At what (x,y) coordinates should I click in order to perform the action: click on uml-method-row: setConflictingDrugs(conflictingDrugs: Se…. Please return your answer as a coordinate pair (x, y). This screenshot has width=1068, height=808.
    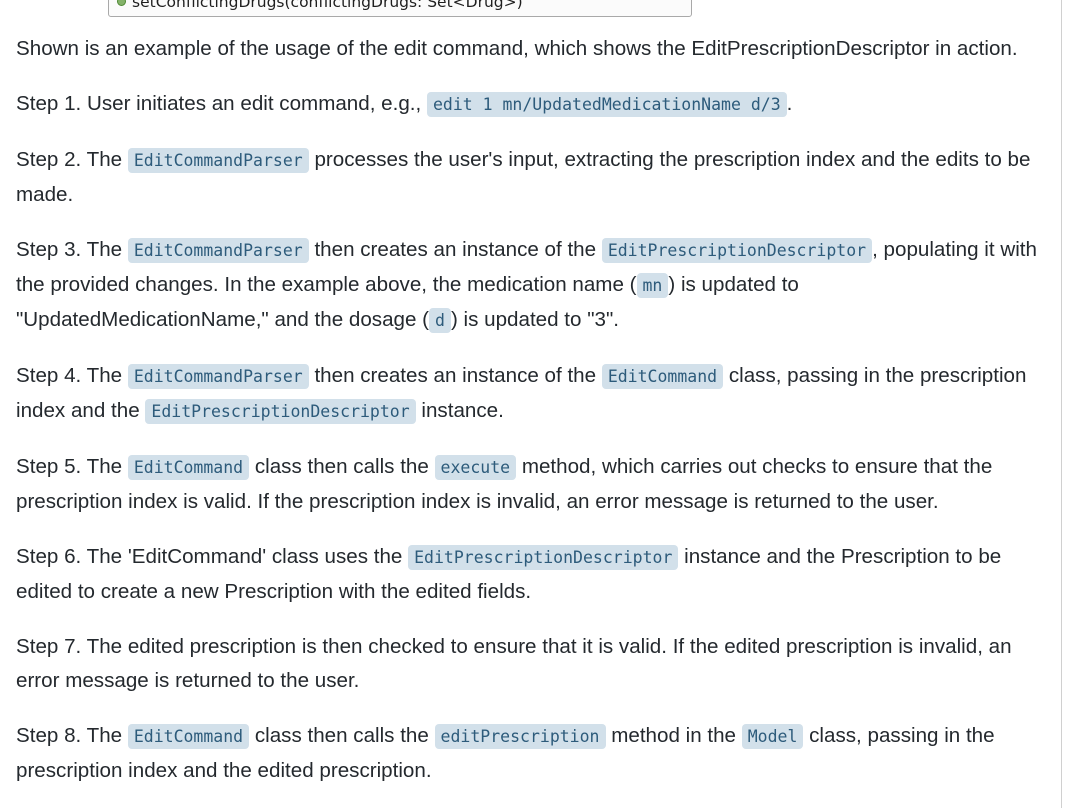
    Looking at the image, I should click on (320, 5).